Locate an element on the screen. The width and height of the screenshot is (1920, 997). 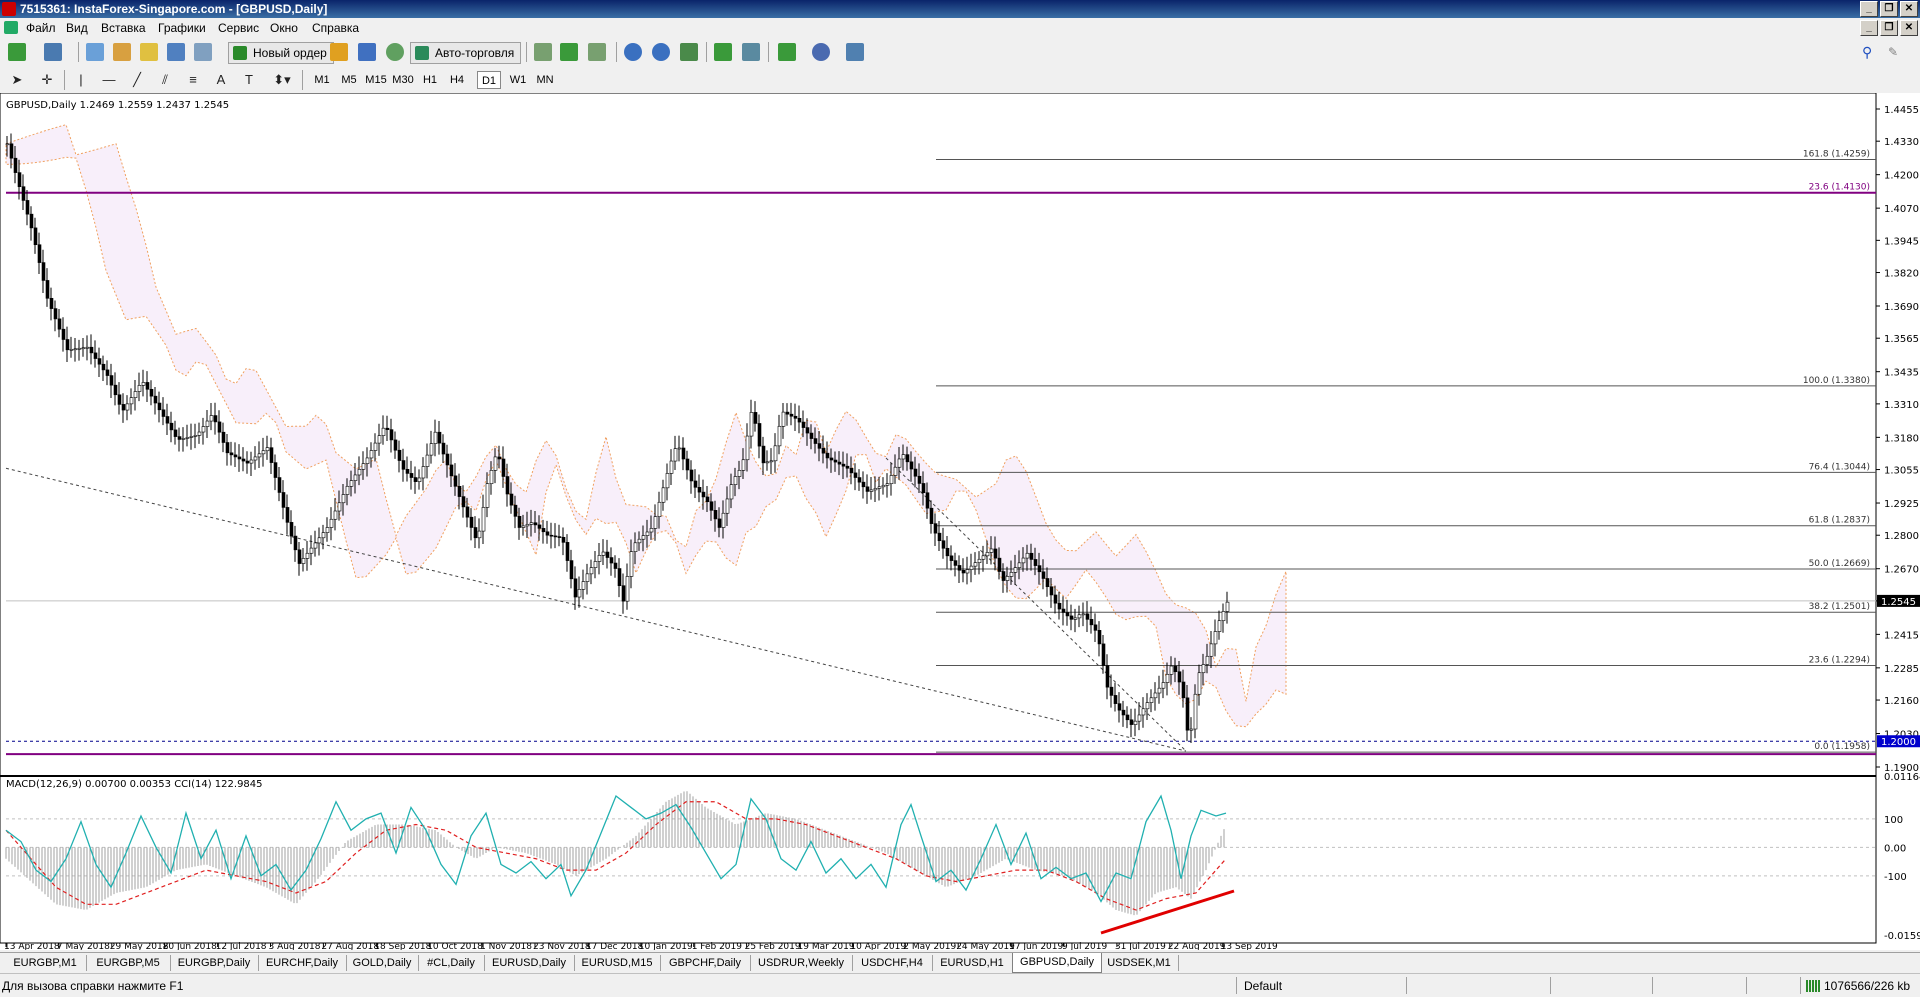
arrows-icon: ⬍▾ is located at coordinates (282, 80).